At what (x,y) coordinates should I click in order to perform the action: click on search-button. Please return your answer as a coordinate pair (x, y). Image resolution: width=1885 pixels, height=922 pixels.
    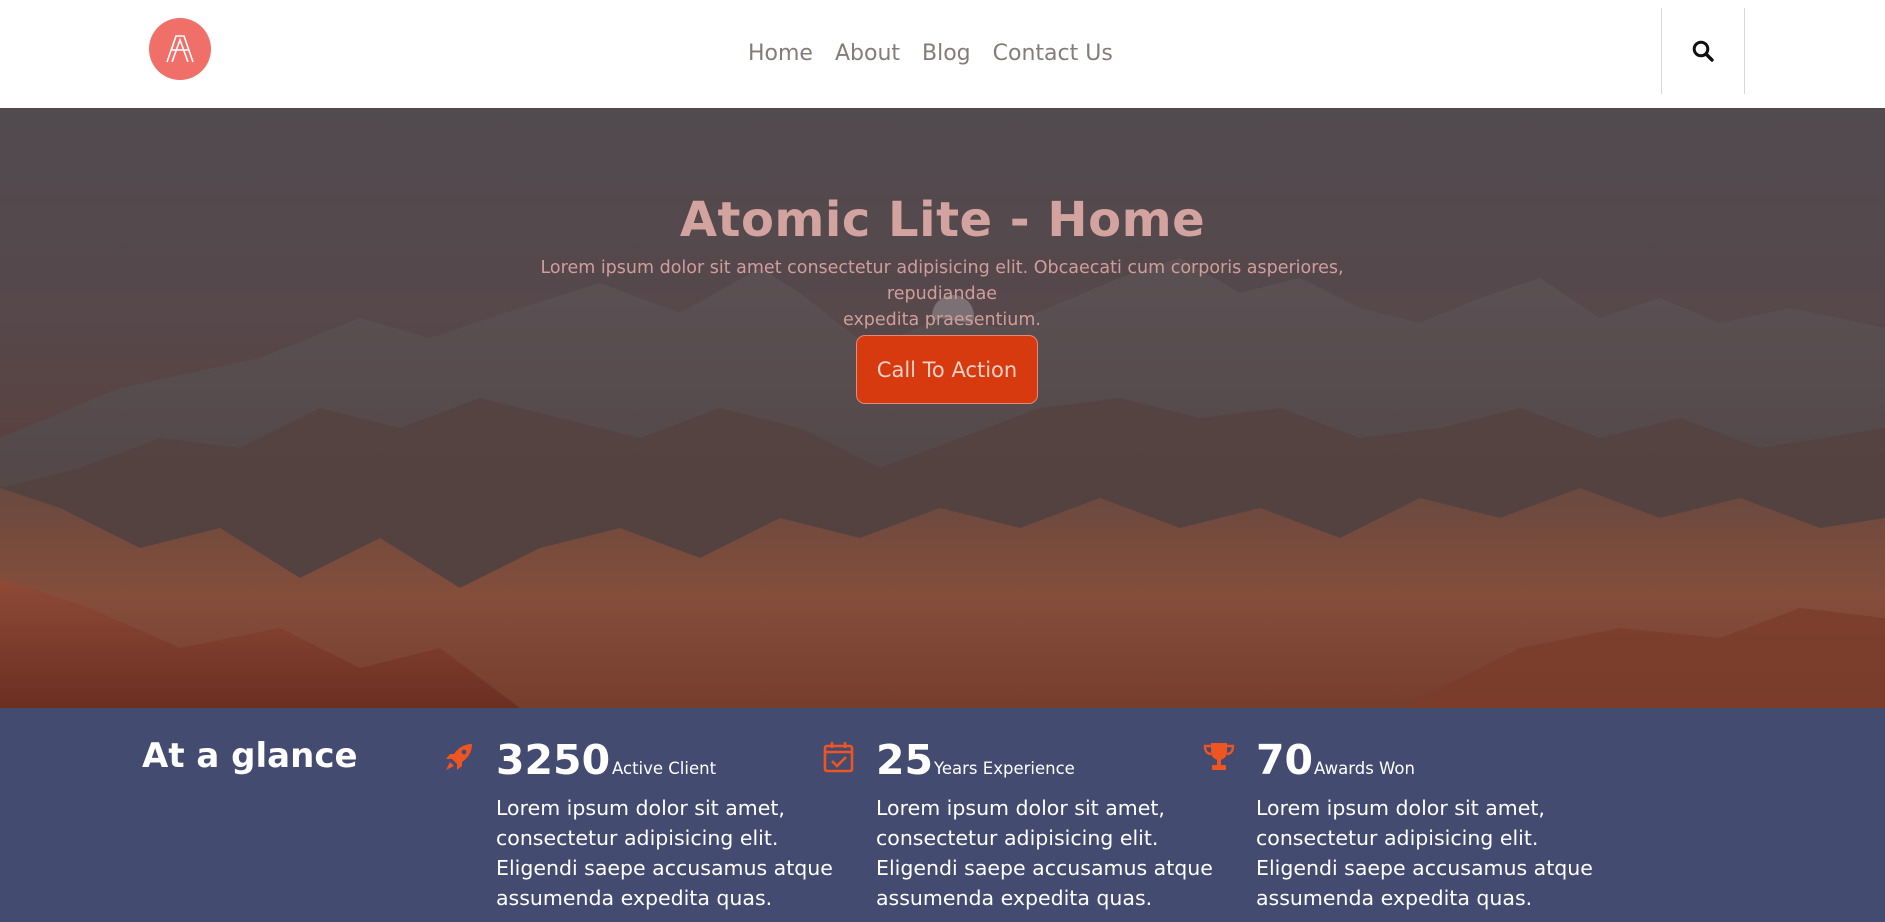
    Looking at the image, I should click on (1703, 51).